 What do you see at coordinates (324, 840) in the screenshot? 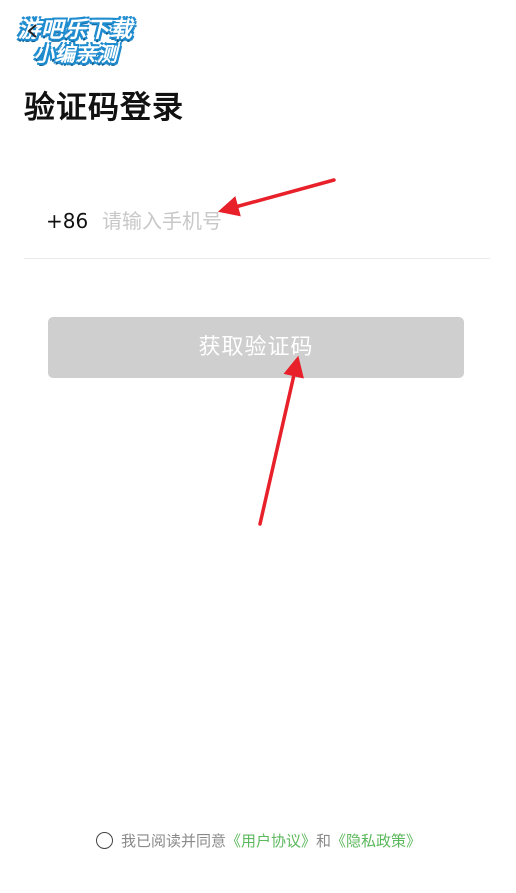
I see `agreement-conjunction: 和` at bounding box center [324, 840].